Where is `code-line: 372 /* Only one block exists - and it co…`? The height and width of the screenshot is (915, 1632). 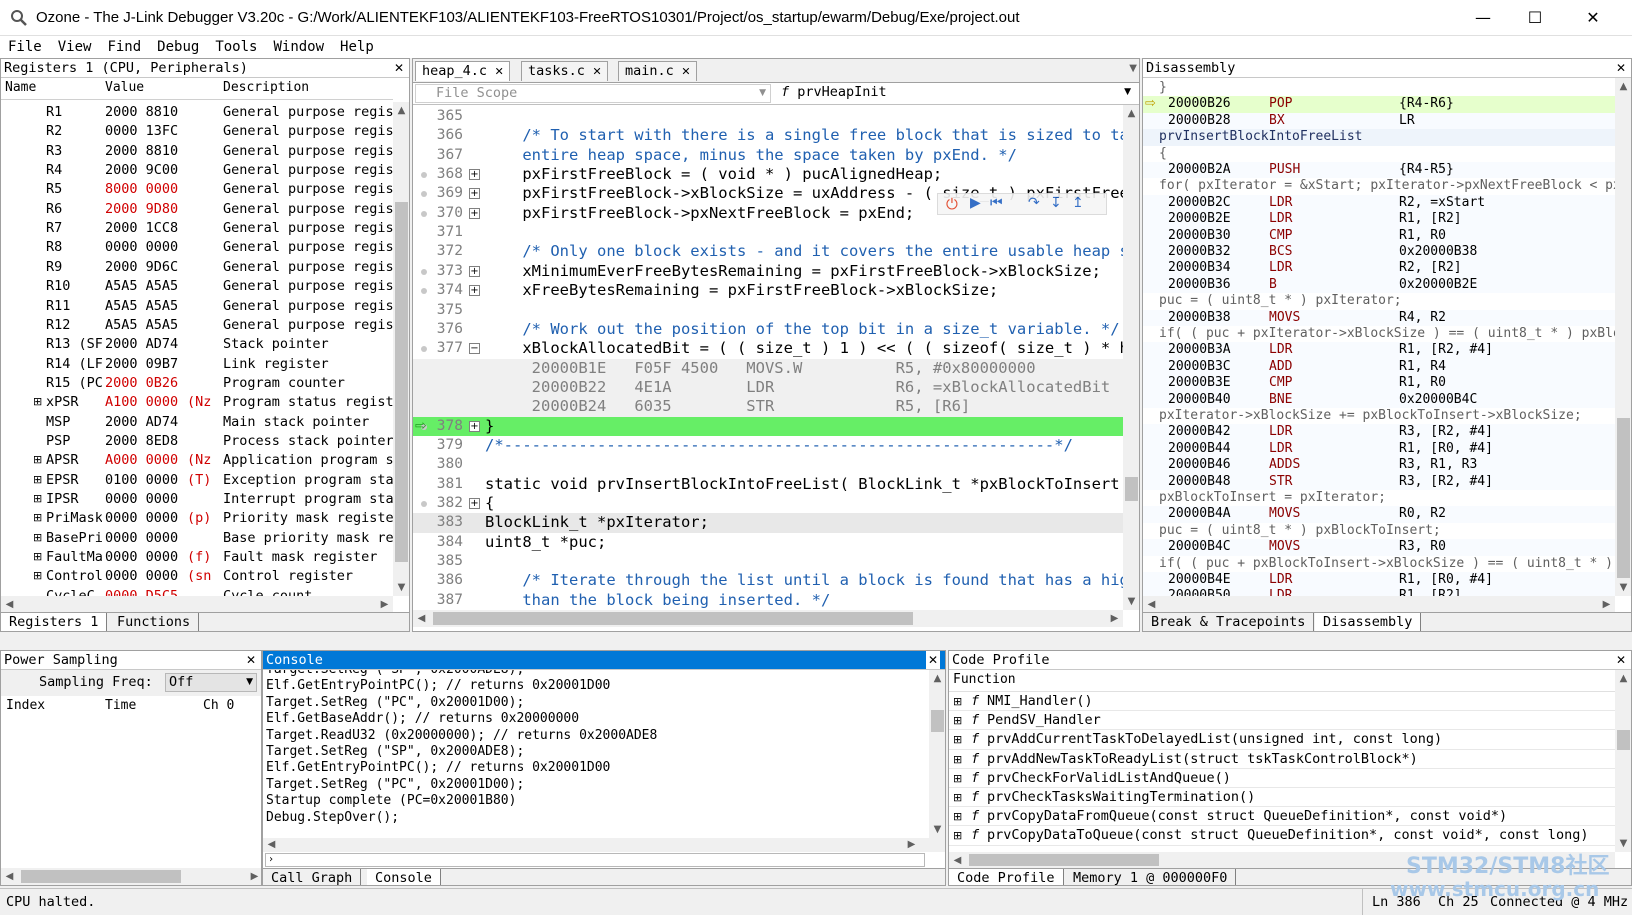 code-line: 372 /* Only one block exists - and it co… is located at coordinates (768, 251).